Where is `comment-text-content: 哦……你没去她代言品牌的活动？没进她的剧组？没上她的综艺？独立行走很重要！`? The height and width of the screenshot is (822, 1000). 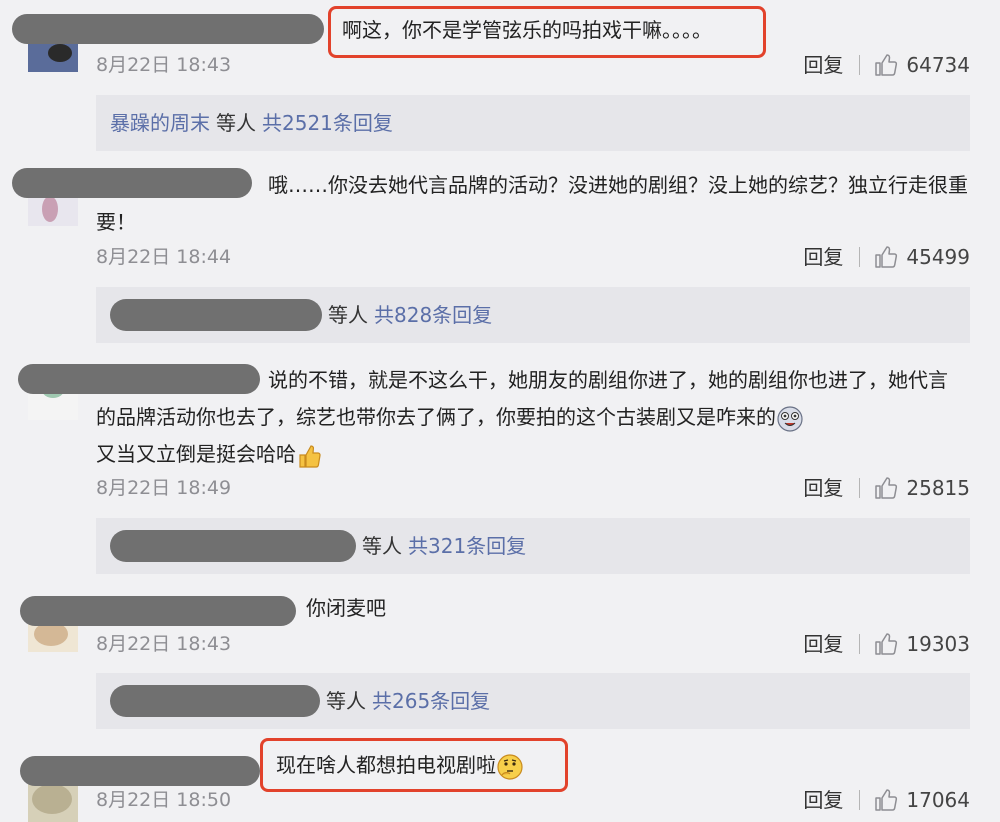 comment-text-content: 哦……你没去她代言品牌的活动？没进她的剧组？没上她的综艺？独立行走很重要！ is located at coordinates (532, 203).